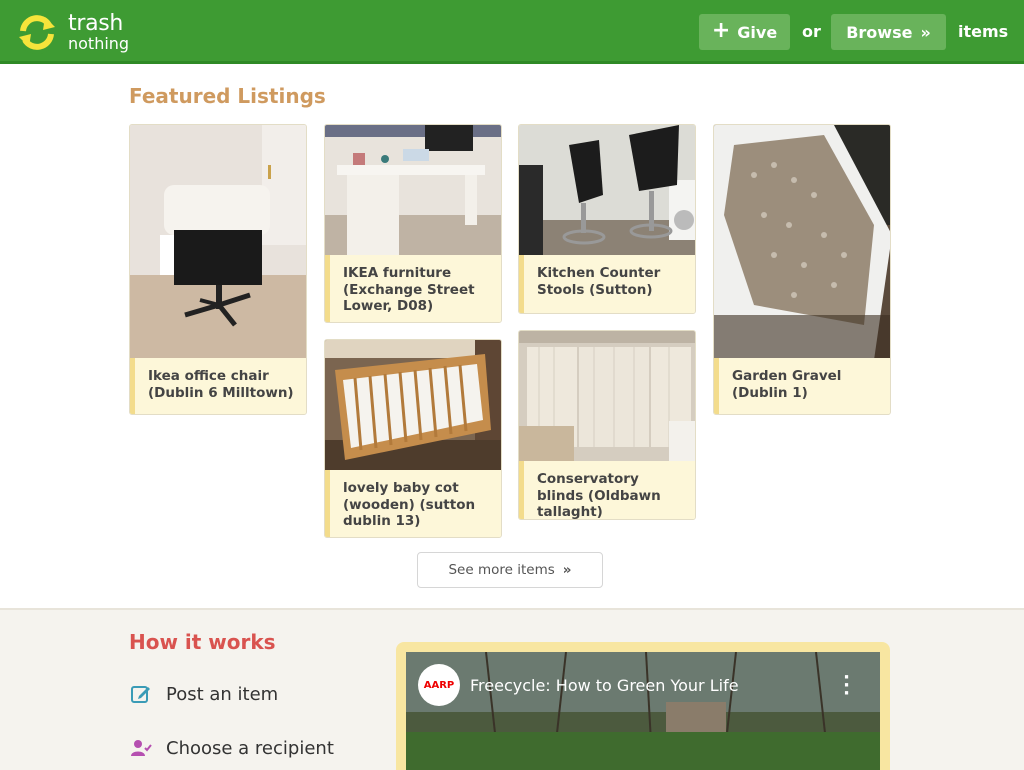 The width and height of the screenshot is (1024, 770). I want to click on browse-button: Browse », so click(888, 32).